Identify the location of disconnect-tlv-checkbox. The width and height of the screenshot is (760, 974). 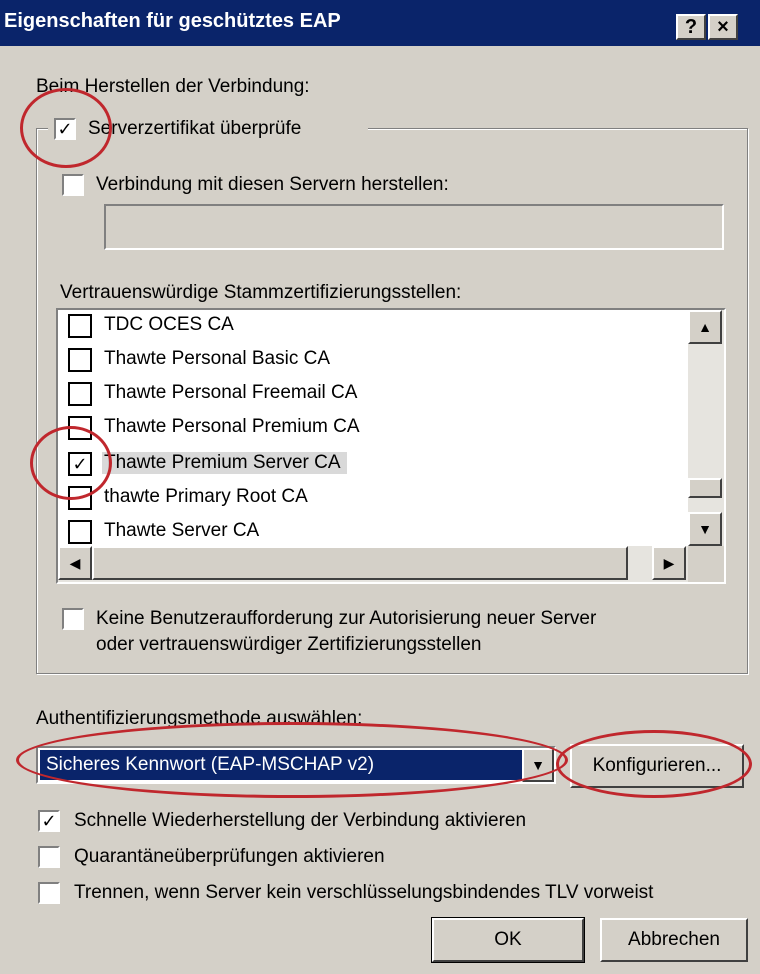
(49, 893).